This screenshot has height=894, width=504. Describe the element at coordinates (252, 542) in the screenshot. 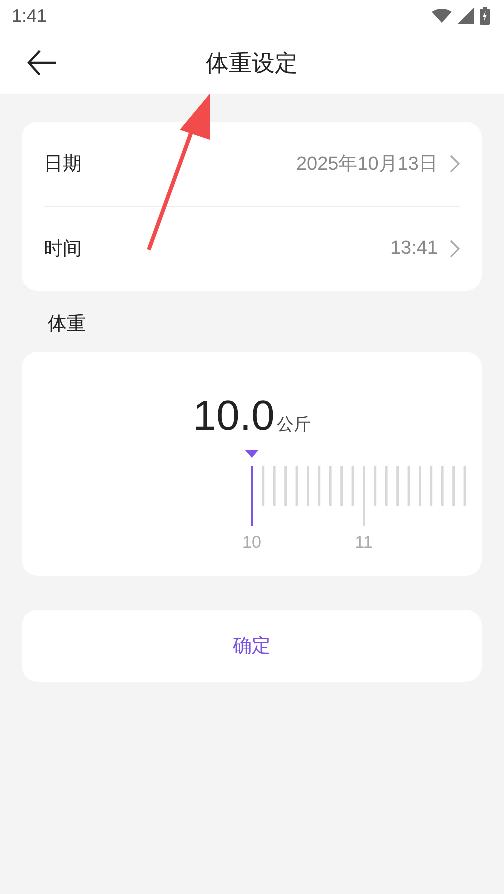

I see `ruler-label: 10` at that location.